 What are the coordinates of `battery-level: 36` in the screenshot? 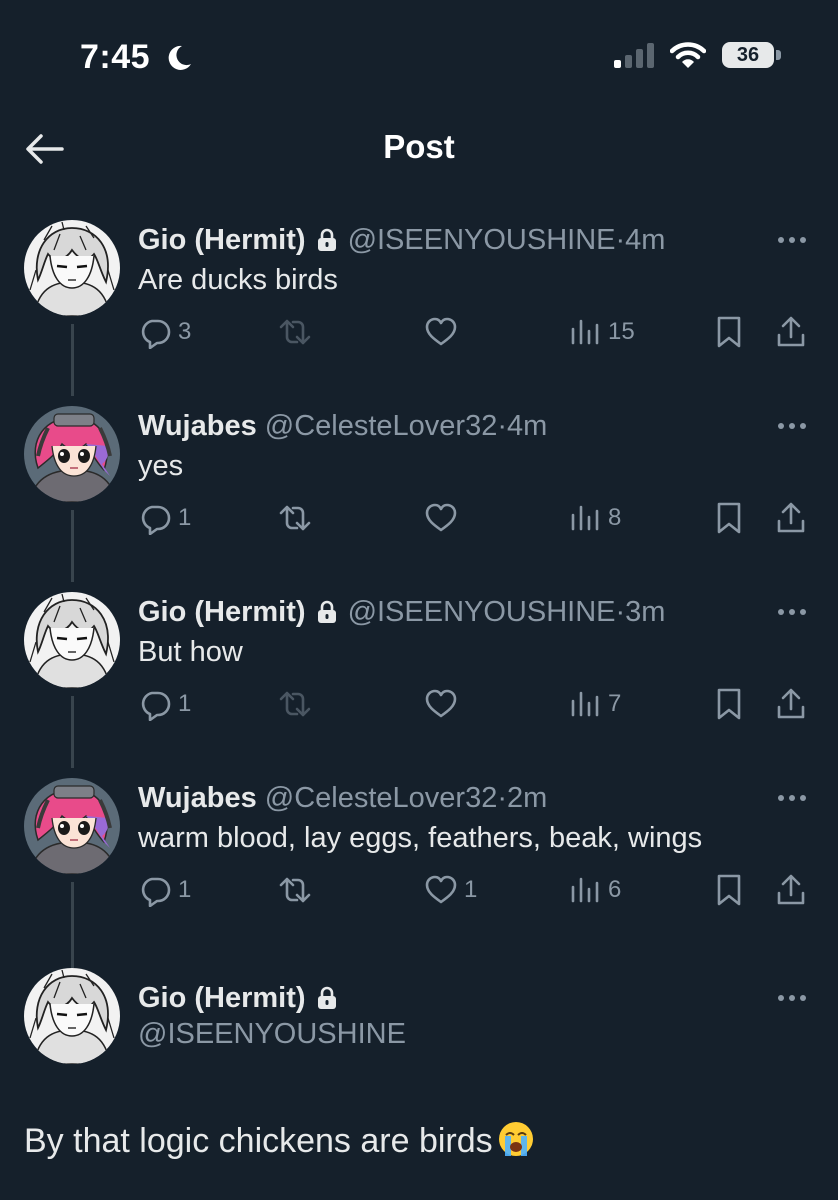 It's located at (748, 55).